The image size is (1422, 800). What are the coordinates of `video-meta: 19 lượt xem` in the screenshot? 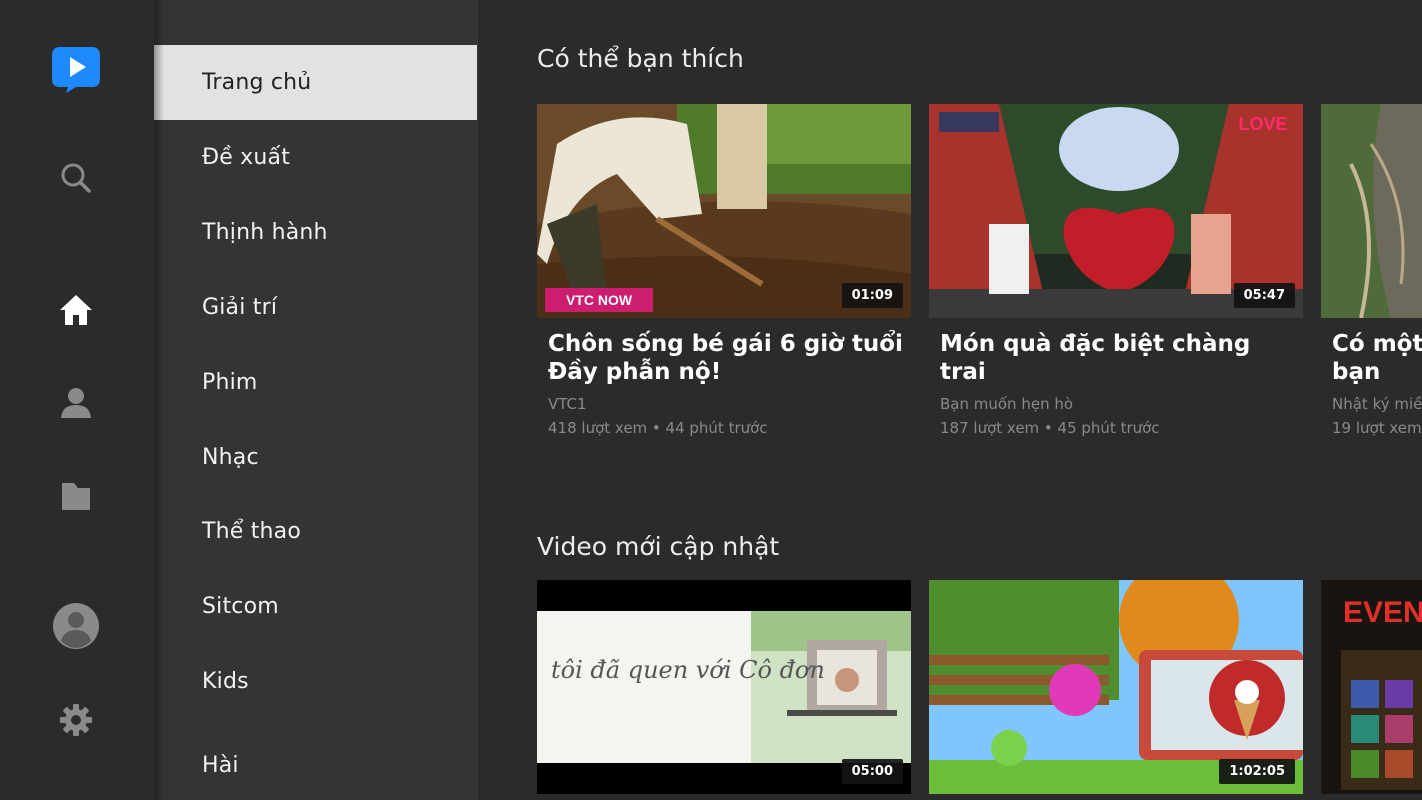 It's located at (1377, 428).